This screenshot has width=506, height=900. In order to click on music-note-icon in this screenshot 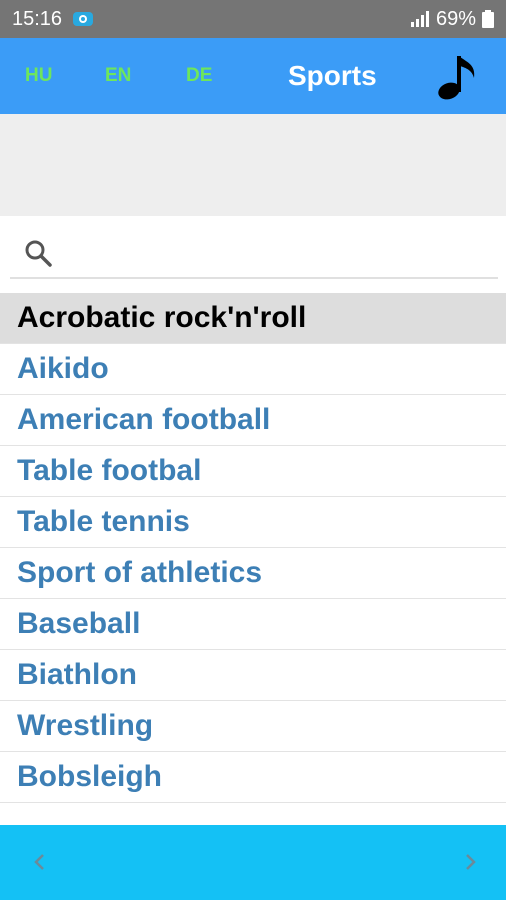, I will do `click(458, 77)`.